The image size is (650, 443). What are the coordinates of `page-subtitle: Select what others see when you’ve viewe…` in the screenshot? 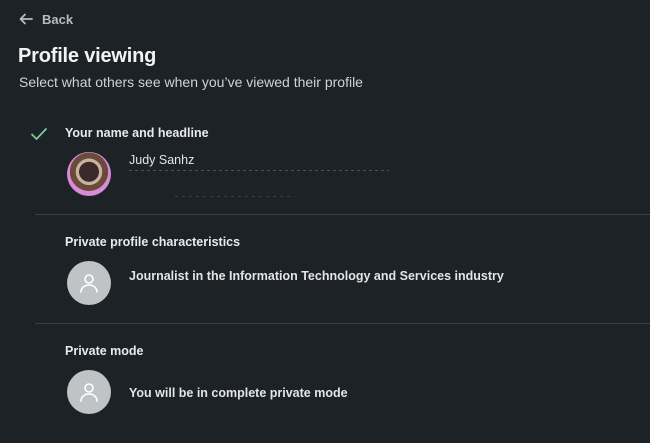 It's located at (191, 82).